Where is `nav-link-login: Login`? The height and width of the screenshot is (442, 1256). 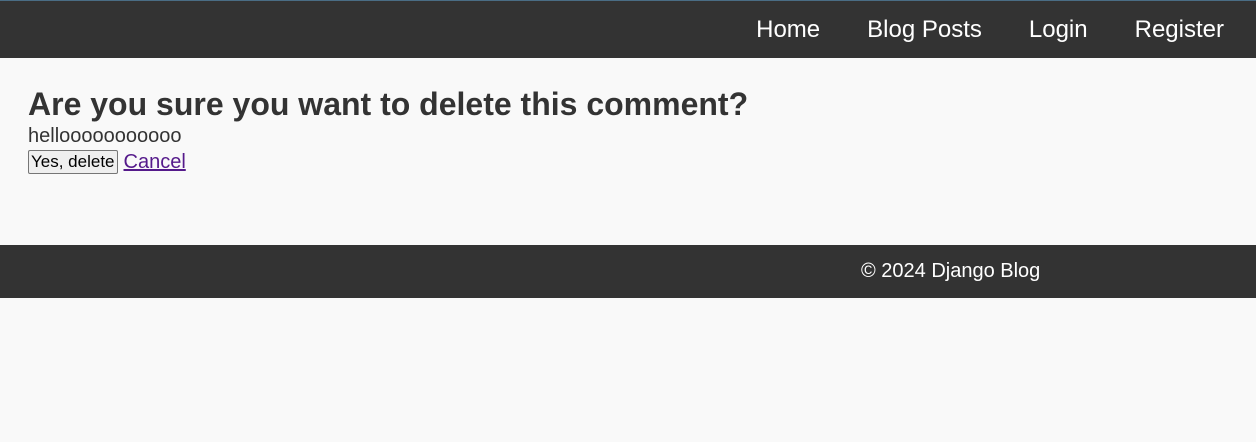
nav-link-login: Login is located at coordinates (1058, 29).